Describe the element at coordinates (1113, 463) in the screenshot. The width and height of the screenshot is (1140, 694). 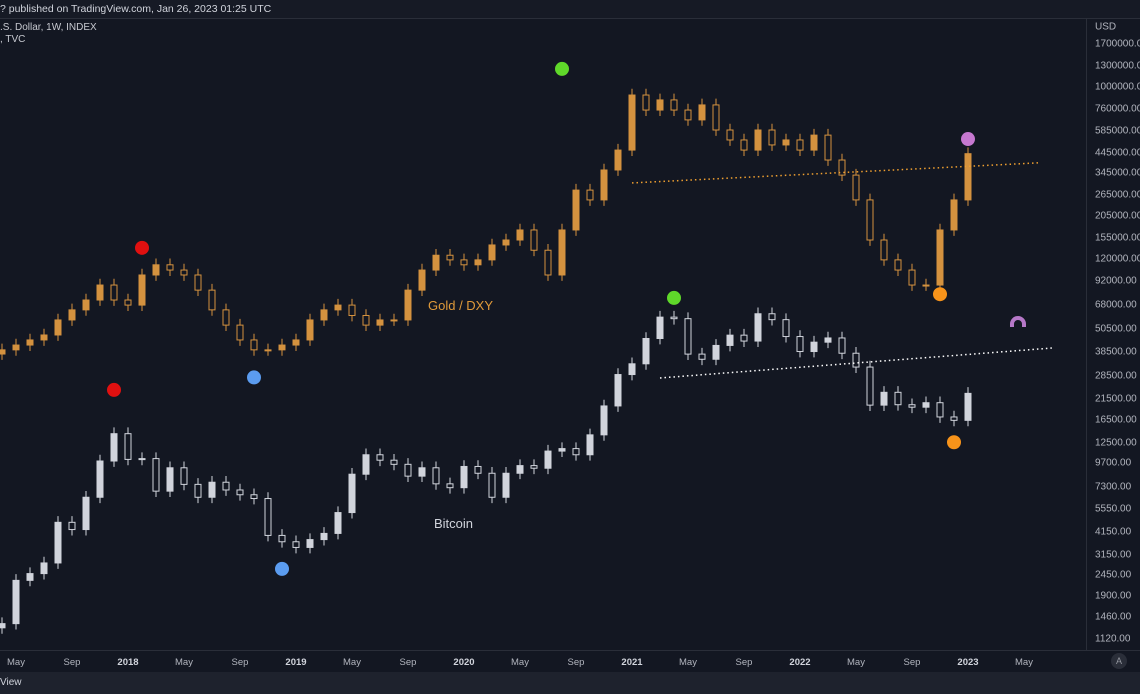
I see `price-tick: 9700.00` at that location.